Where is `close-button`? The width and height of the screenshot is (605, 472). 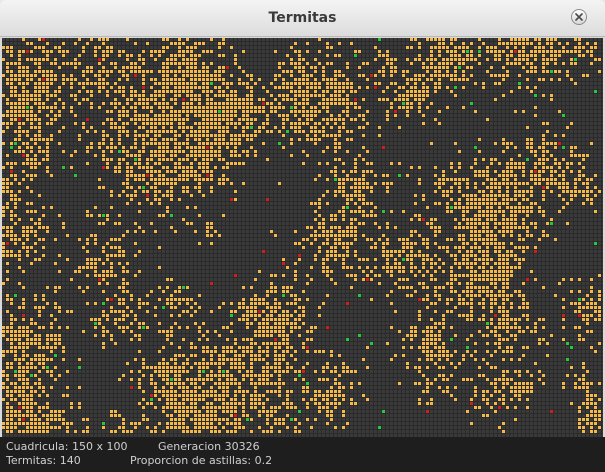 close-button is located at coordinates (579, 17).